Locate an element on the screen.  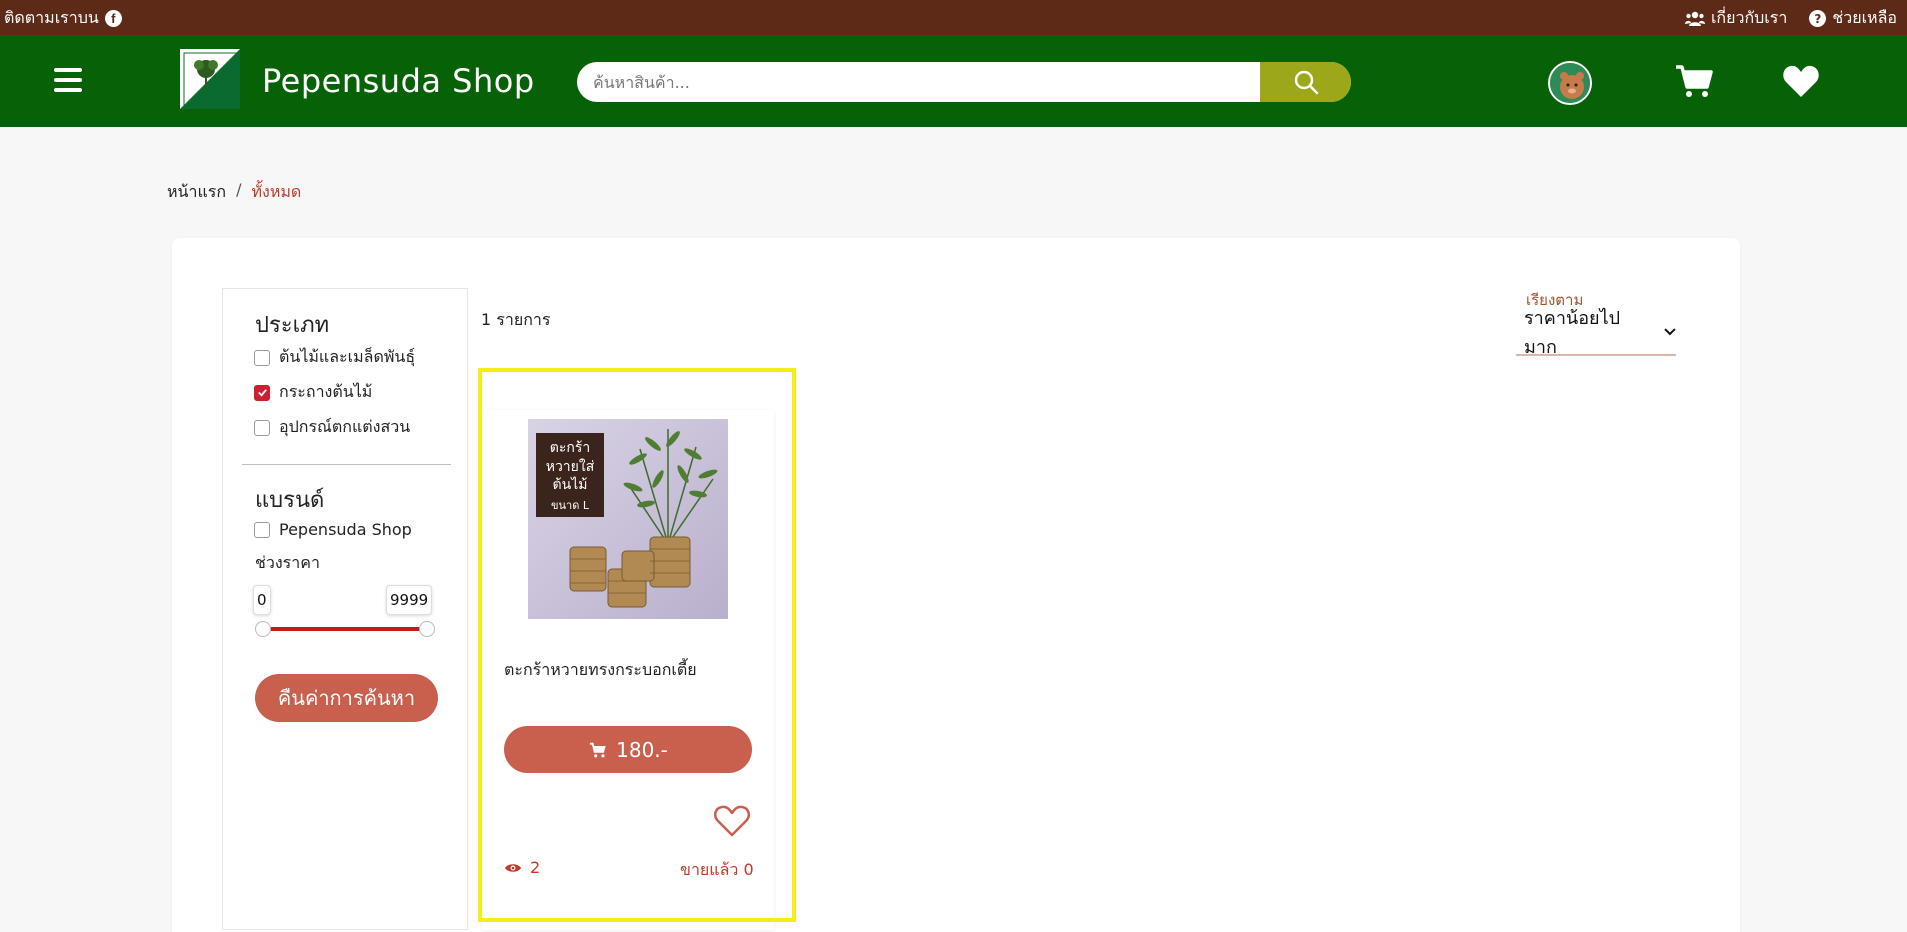
highlight-box is located at coordinates (637, 645).